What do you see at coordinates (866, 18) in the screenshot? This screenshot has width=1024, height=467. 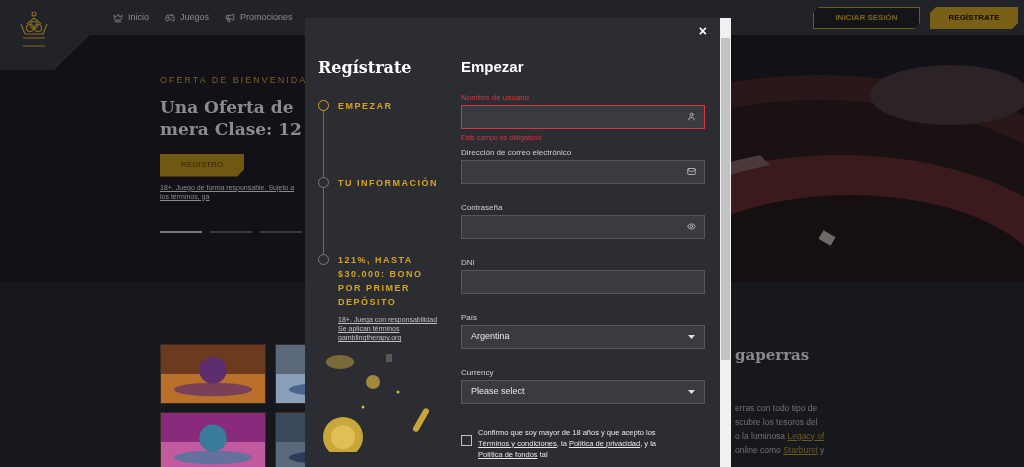 I see `login-button: INICIAR SESIÓN` at bounding box center [866, 18].